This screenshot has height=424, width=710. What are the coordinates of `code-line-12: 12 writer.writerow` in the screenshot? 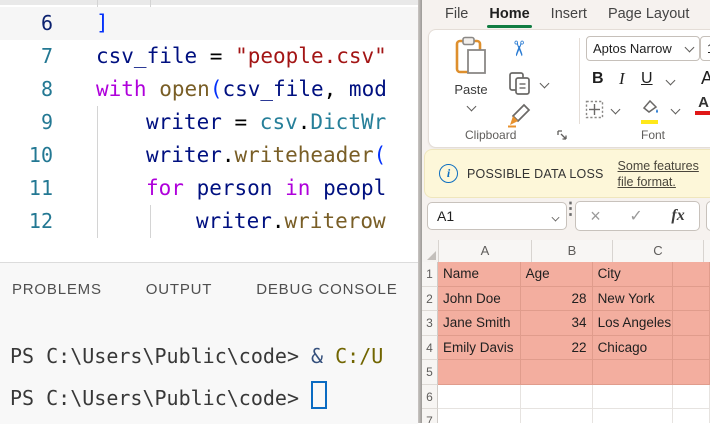 It's located at (209, 221).